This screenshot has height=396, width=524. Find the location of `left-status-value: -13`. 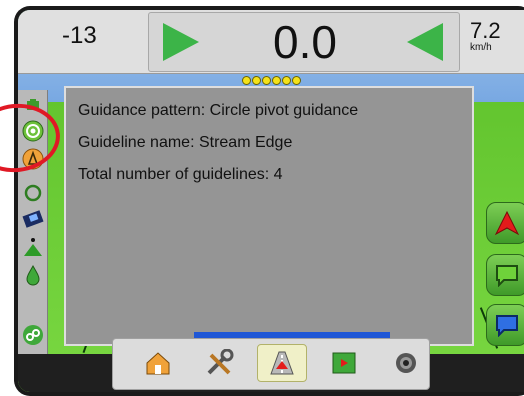

left-status-value: -13 is located at coordinates (79, 35).